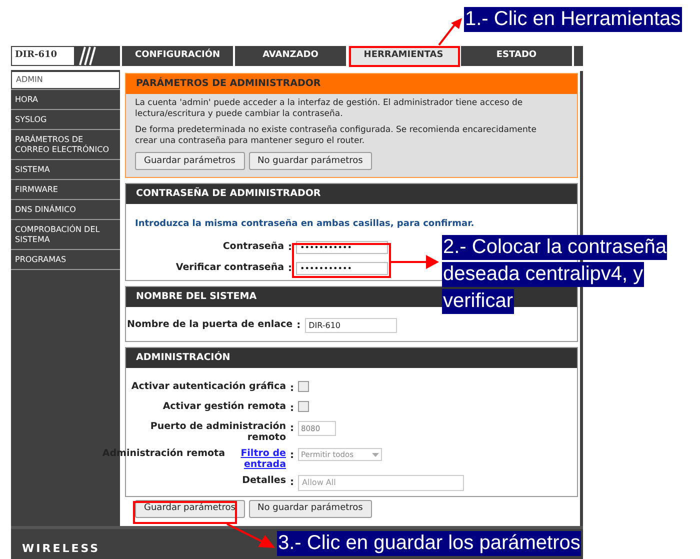  What do you see at coordinates (264, 480) in the screenshot?
I see `field-label: Detalles` at bounding box center [264, 480].